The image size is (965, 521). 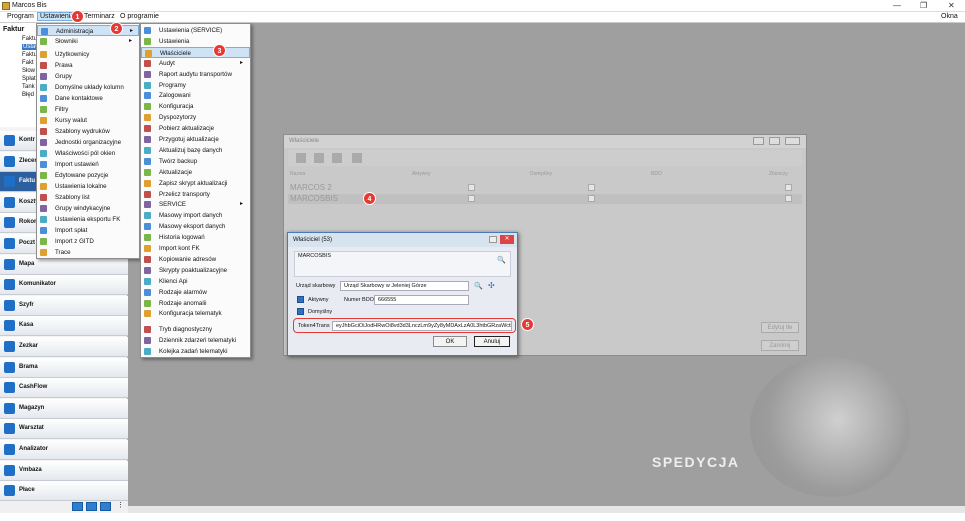 What do you see at coordinates (402, 264) in the screenshot?
I see `name-field: MARCOSBIS 🔍` at bounding box center [402, 264].